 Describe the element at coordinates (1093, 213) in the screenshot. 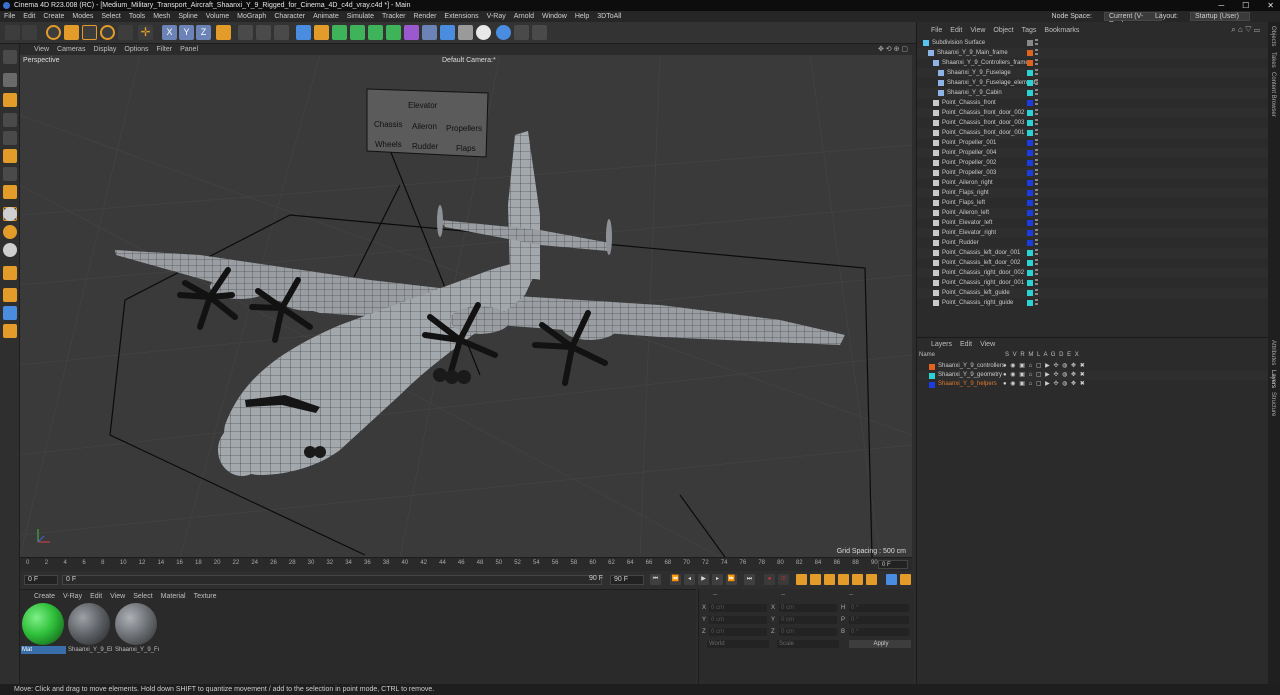

I see `object-row: Point_Aileron_left` at that location.